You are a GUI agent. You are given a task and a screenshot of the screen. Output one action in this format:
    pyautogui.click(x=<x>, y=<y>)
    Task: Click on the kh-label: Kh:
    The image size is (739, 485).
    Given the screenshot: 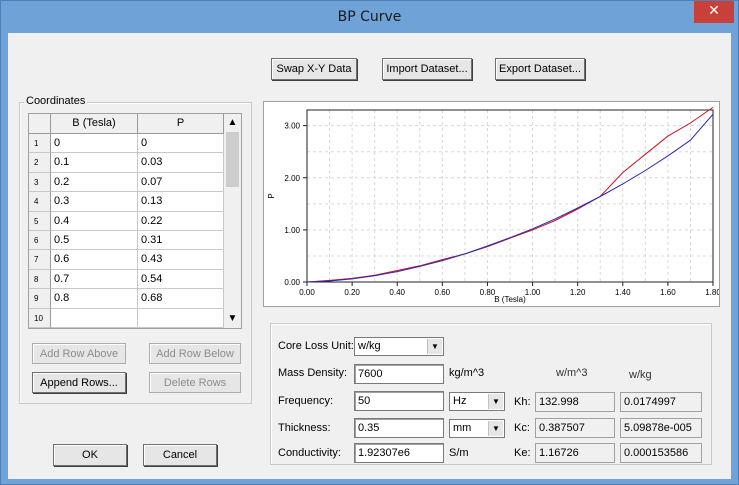 What is the action you would take?
    pyautogui.click(x=522, y=402)
    